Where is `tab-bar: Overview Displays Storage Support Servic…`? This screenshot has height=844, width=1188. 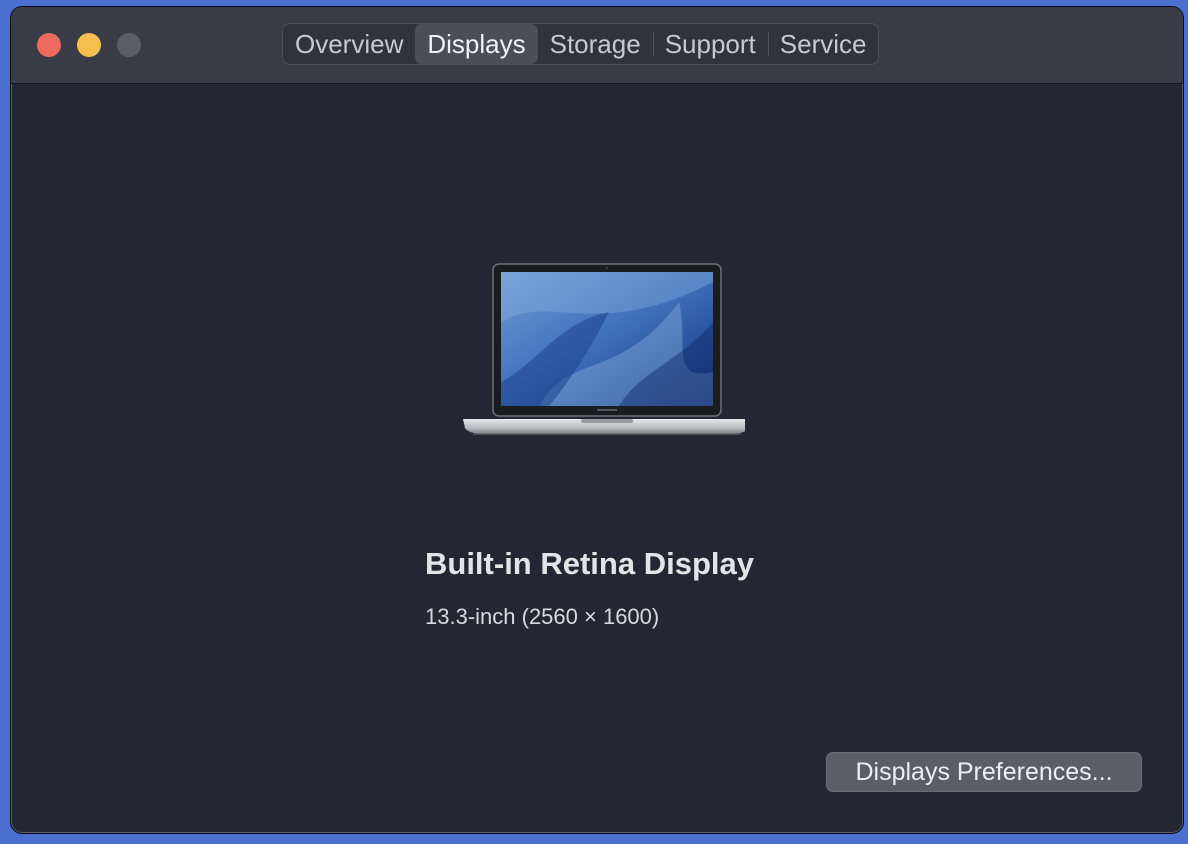
tab-bar: Overview Displays Storage Support Servic… is located at coordinates (581, 44).